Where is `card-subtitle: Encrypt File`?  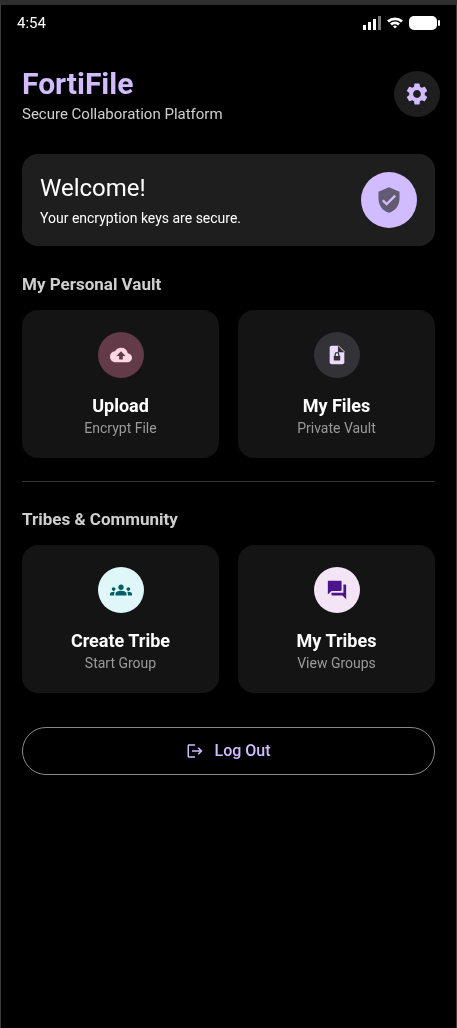
card-subtitle: Encrypt File is located at coordinates (120, 427).